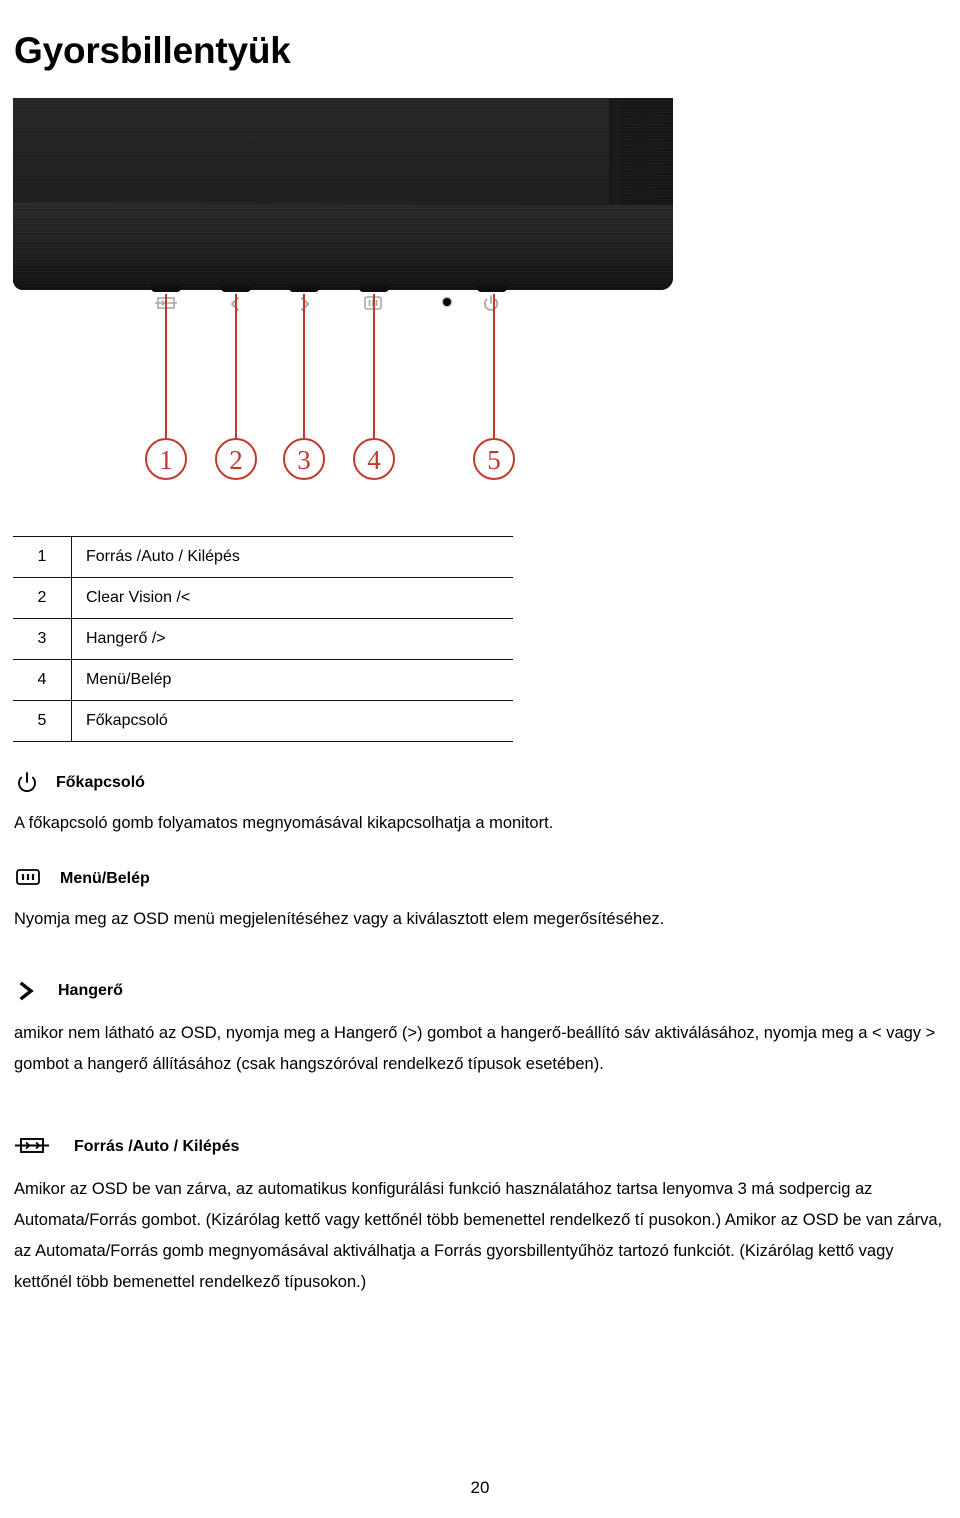 The height and width of the screenshot is (1518, 960). I want to click on table-row: 3 Hangerő />, so click(263, 639).